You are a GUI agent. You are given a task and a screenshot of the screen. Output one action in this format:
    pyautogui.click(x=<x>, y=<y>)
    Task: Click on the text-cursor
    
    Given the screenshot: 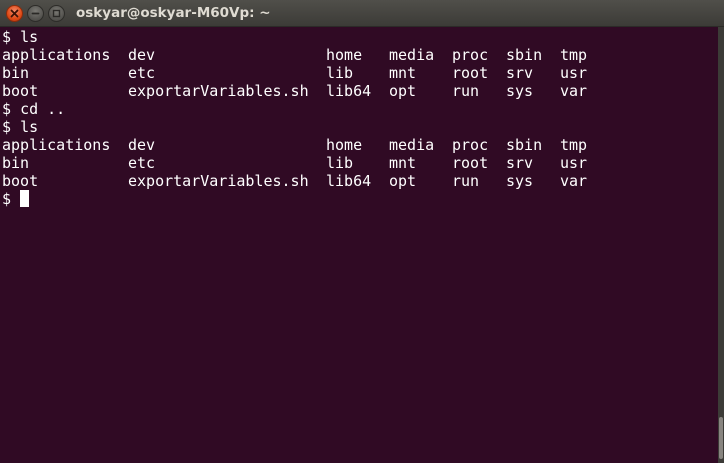 What is the action you would take?
    pyautogui.click(x=25, y=198)
    